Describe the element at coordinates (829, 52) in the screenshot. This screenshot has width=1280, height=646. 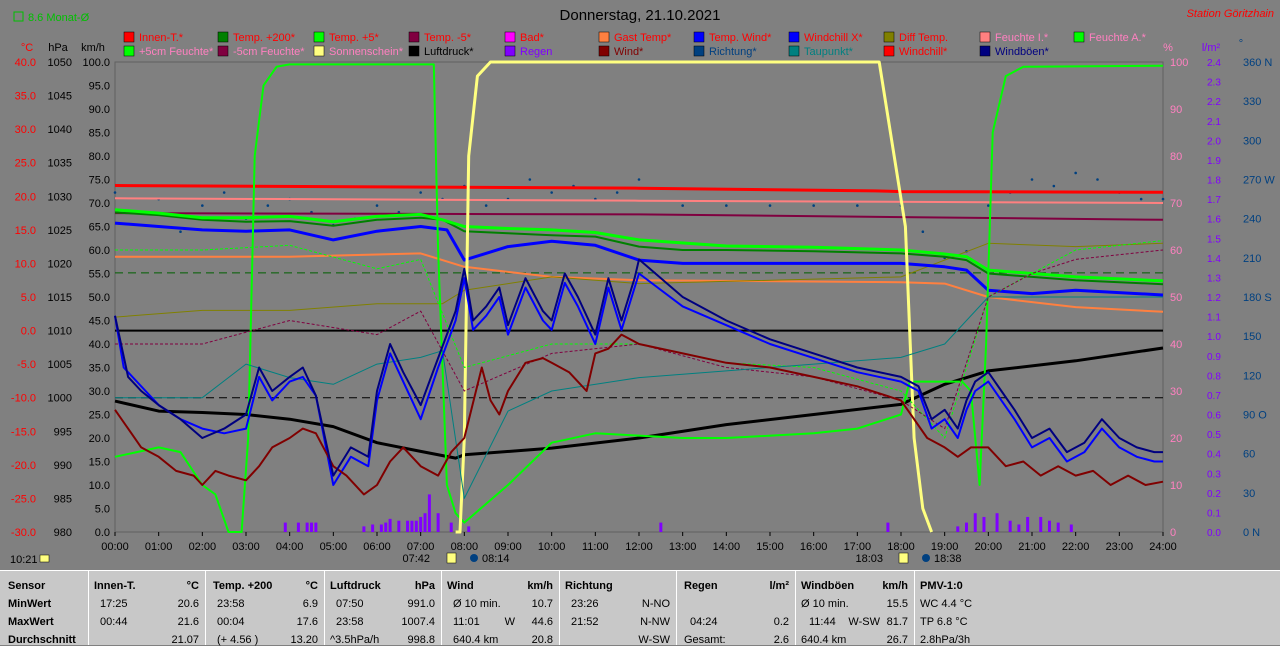
I see `legend-item: Taupunkt*` at that location.